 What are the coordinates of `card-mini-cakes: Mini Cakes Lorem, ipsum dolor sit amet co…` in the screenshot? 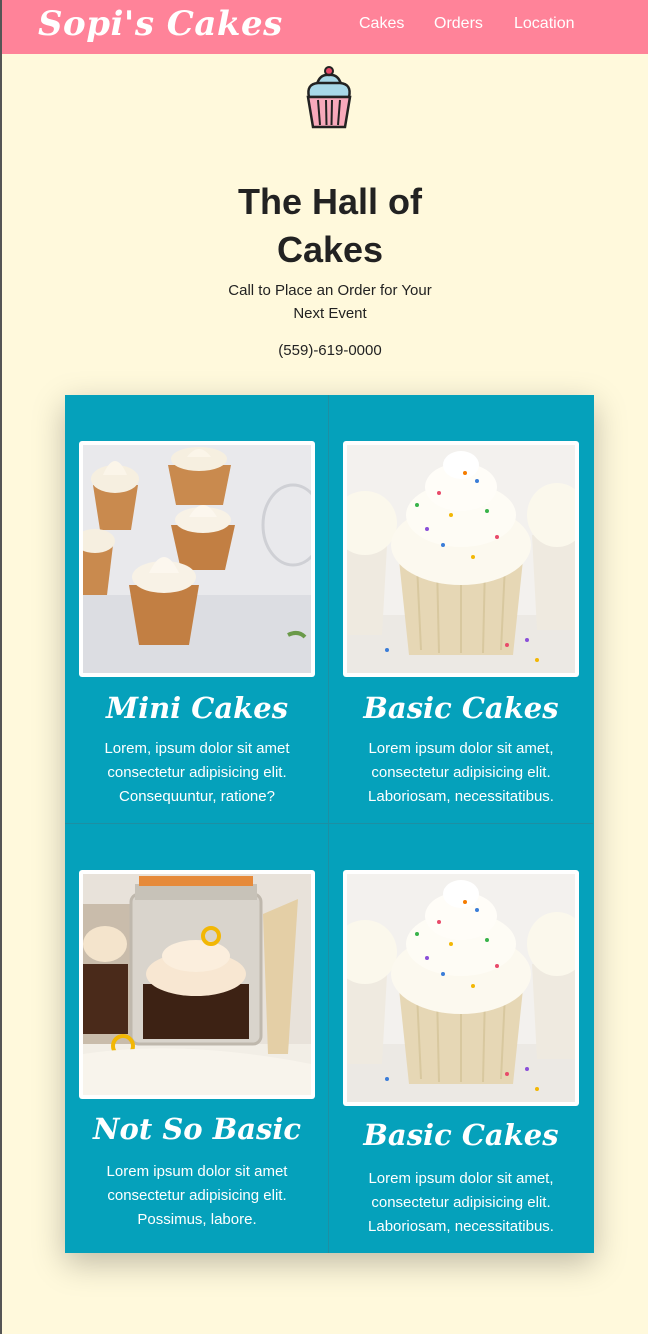 It's located at (197, 609).